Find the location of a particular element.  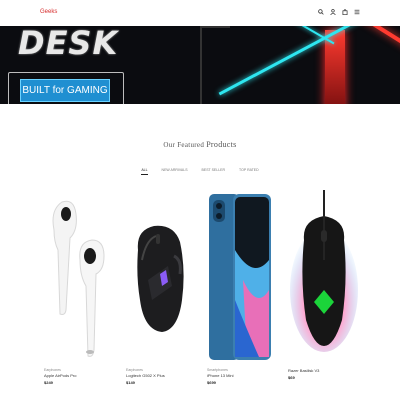

search-icon is located at coordinates (321, 12).